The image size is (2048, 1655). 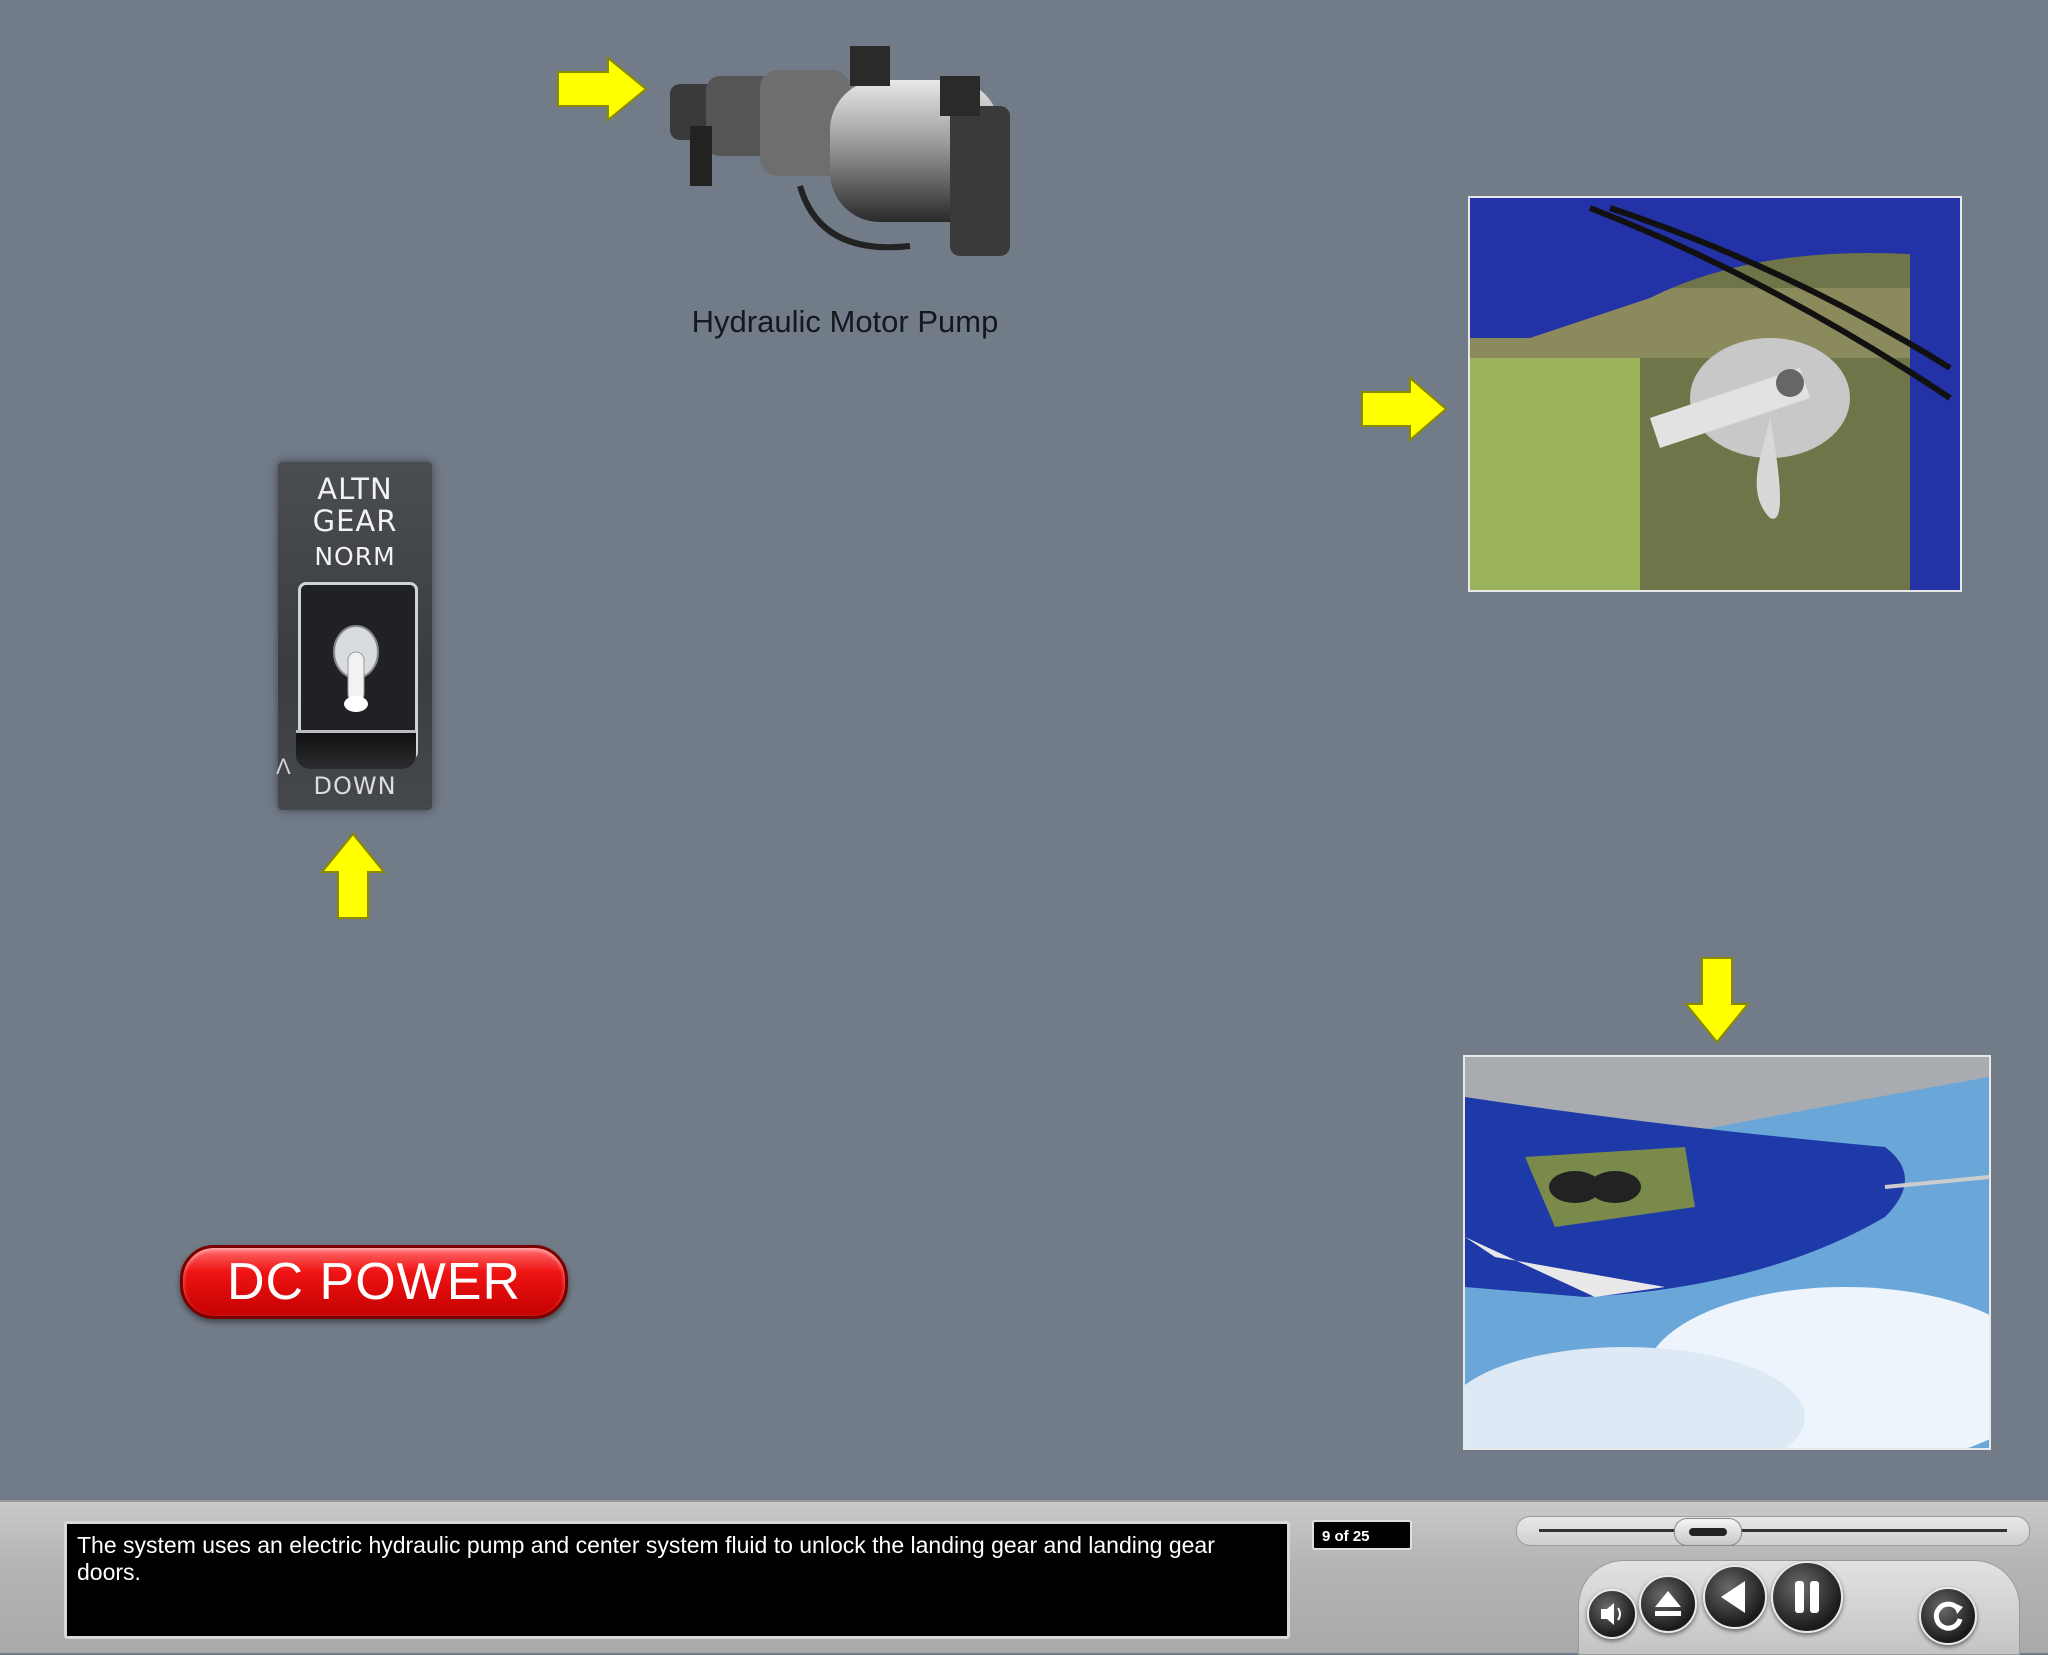 What do you see at coordinates (355, 489) in the screenshot?
I see `switch-label-altn: ALTN` at bounding box center [355, 489].